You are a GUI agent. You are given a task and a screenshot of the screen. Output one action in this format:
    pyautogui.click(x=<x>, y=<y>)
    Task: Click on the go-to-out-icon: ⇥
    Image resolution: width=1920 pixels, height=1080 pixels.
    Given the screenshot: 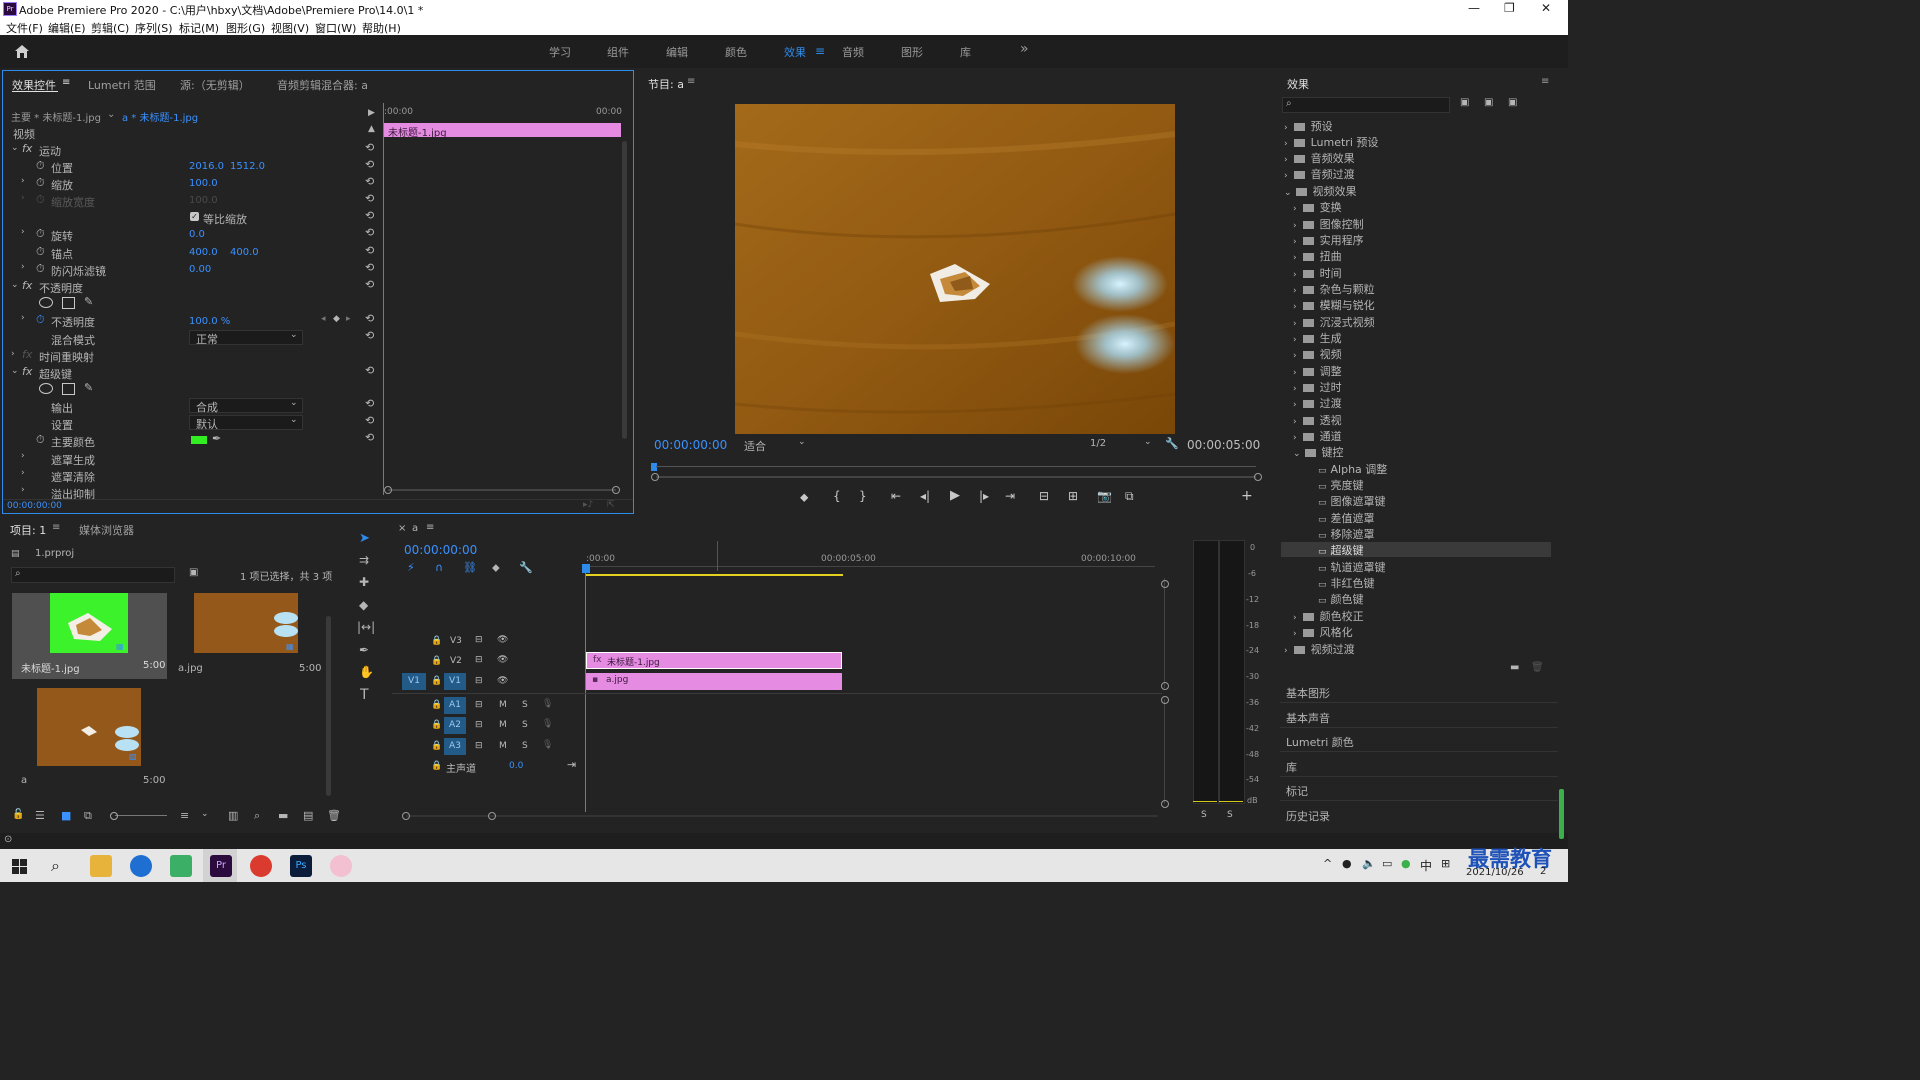 What is the action you would take?
    pyautogui.click(x=1010, y=496)
    